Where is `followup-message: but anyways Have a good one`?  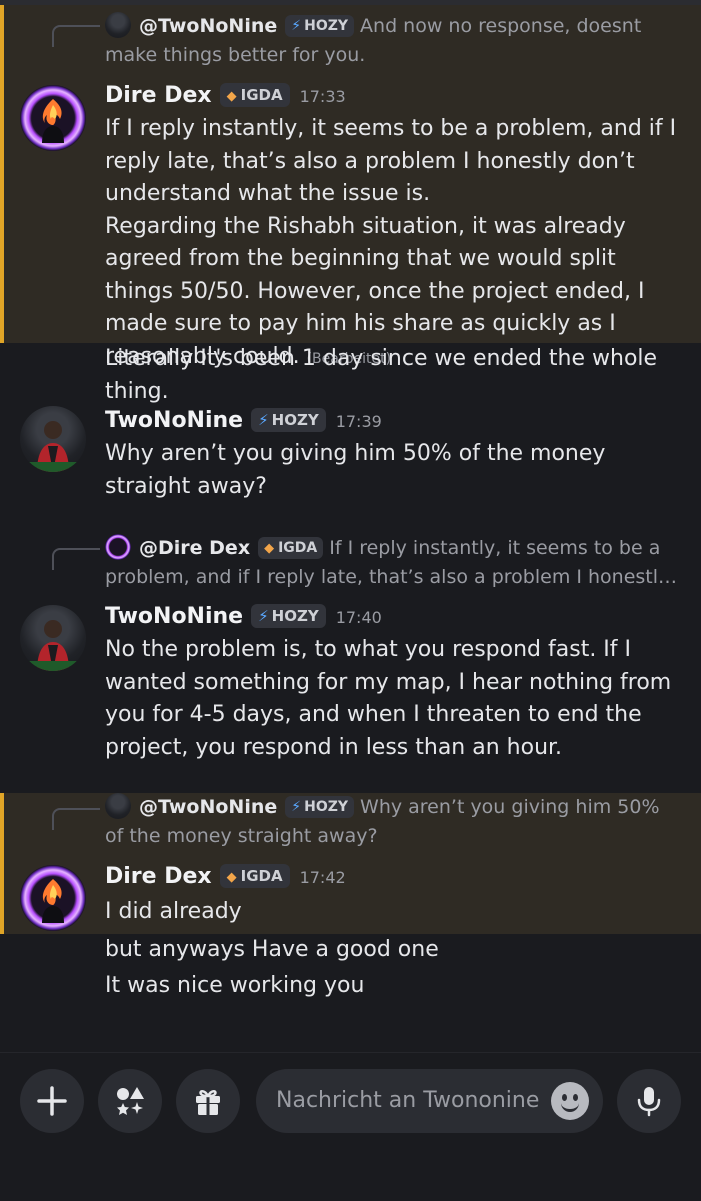 followup-message: but anyways Have a good one is located at coordinates (393, 950).